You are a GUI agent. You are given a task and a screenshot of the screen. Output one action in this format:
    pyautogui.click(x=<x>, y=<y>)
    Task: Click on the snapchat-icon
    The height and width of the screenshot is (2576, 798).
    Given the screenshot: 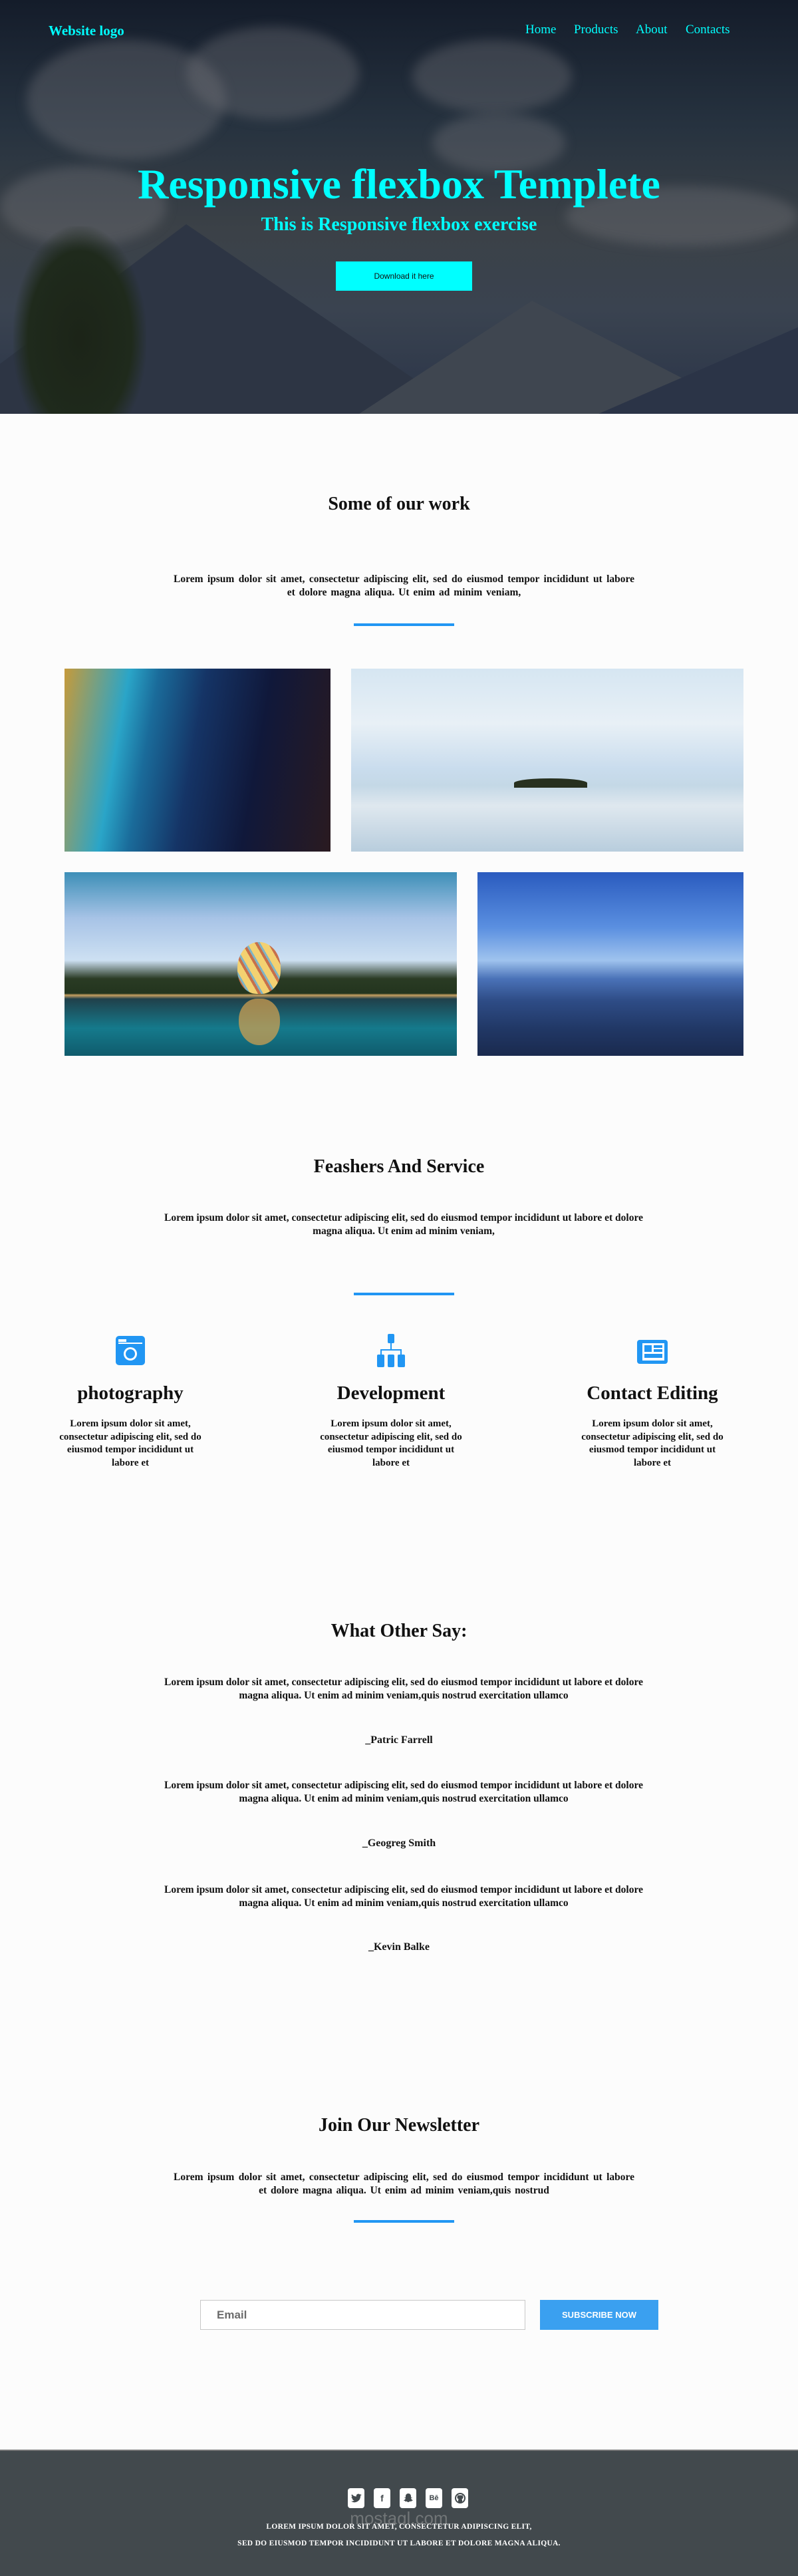 What is the action you would take?
    pyautogui.click(x=408, y=2498)
    